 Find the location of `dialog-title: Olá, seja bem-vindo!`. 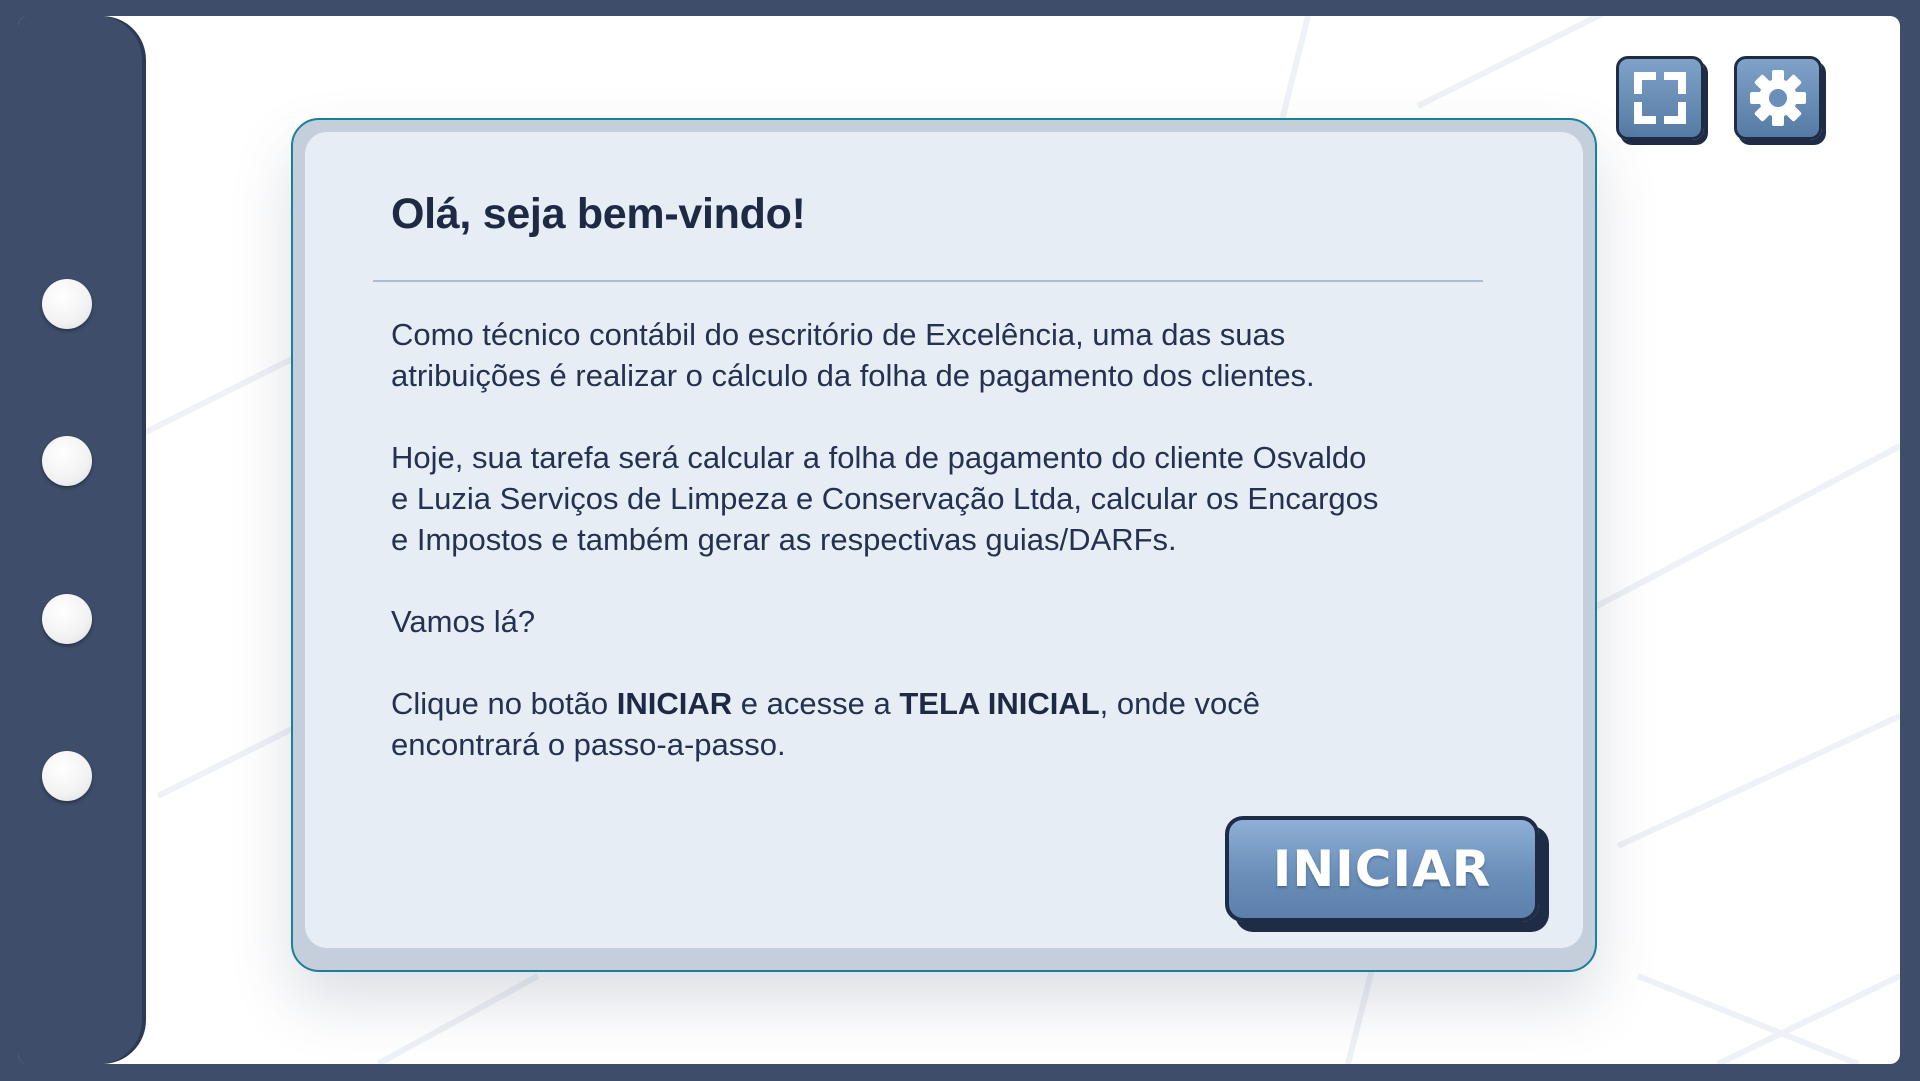

dialog-title: Olá, seja bem-vindo! is located at coordinates (598, 214).